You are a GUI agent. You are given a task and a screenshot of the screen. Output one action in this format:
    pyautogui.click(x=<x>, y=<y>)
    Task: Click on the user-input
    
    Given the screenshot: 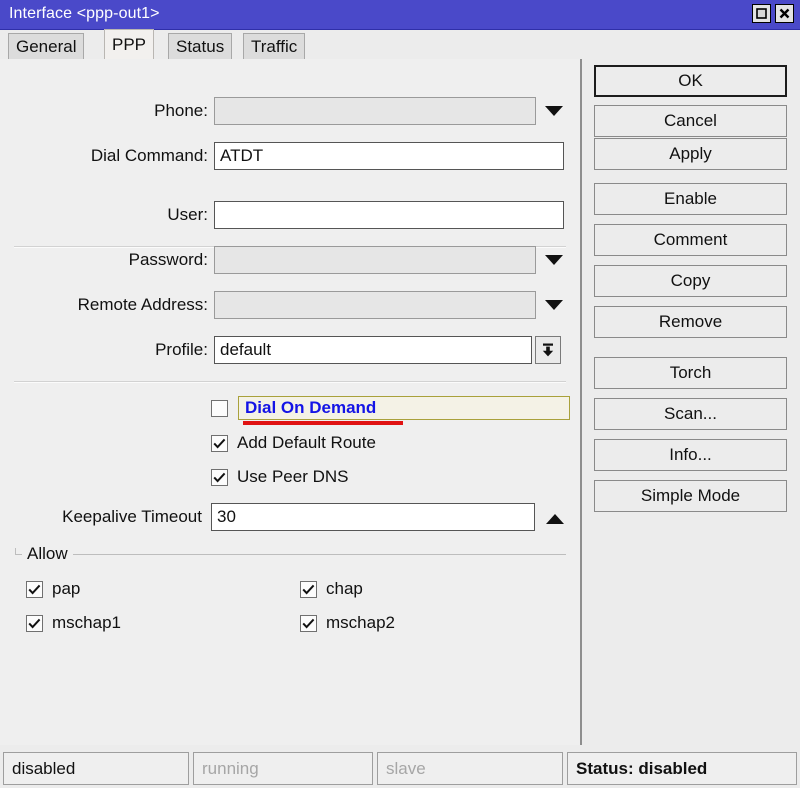 What is the action you would take?
    pyautogui.click(x=389, y=215)
    